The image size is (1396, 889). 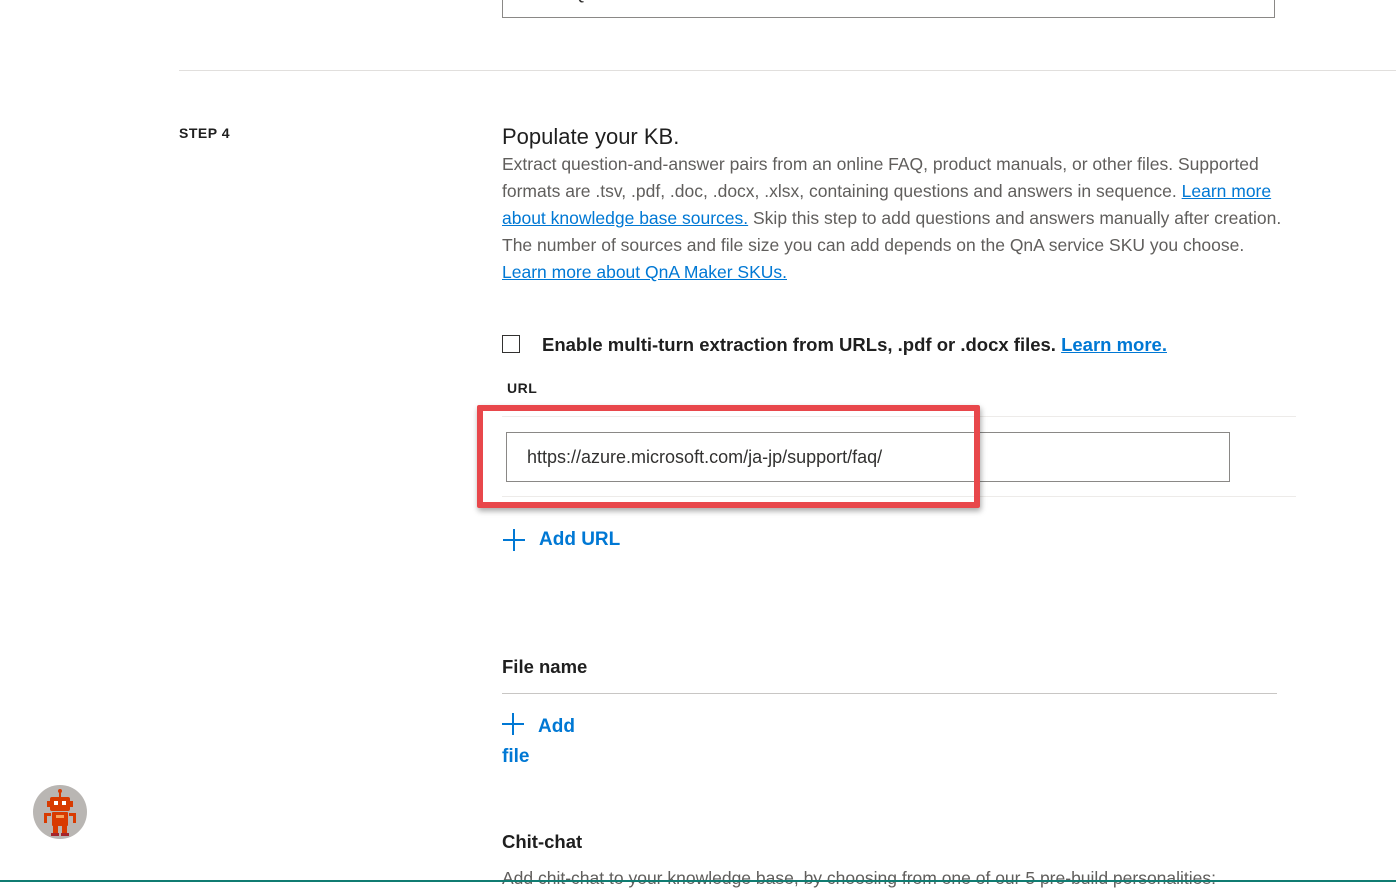 I want to click on step-heading: Populate your KB., so click(x=591, y=136).